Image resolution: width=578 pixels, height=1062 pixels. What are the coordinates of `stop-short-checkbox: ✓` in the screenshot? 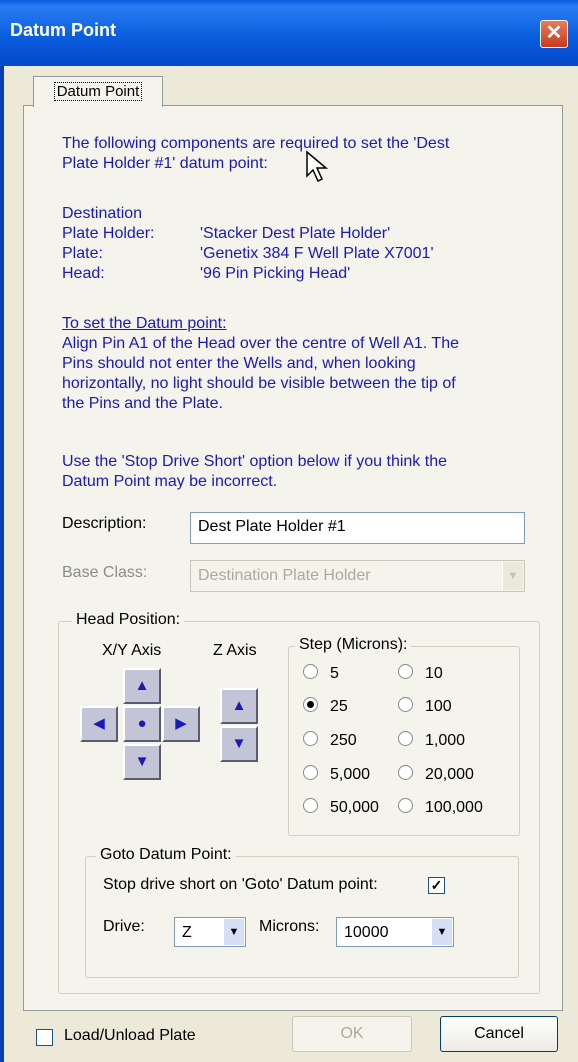 It's located at (436, 885).